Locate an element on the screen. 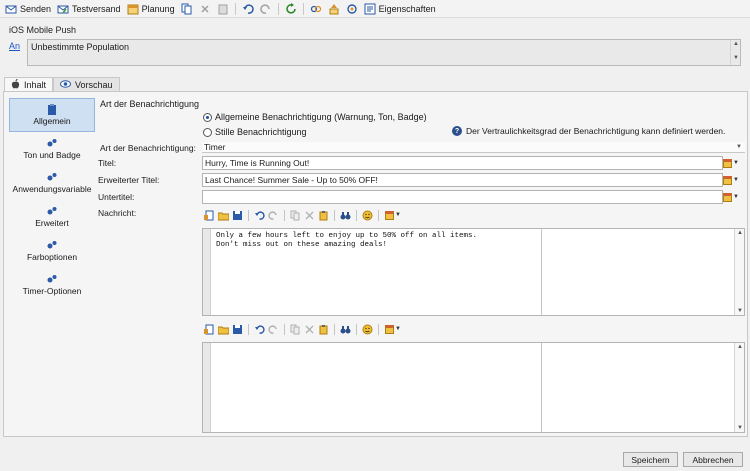 The width and height of the screenshot is (750, 471). cancel-button: Abbrechen is located at coordinates (713, 459).